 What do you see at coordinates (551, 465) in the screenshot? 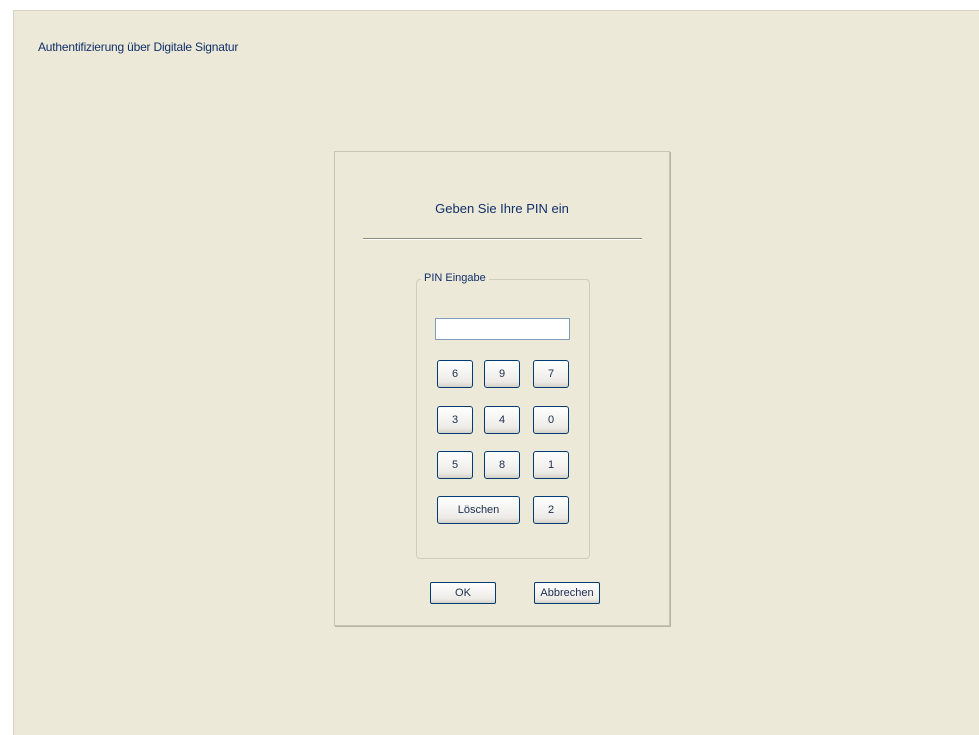
I see `key-1: 1` at bounding box center [551, 465].